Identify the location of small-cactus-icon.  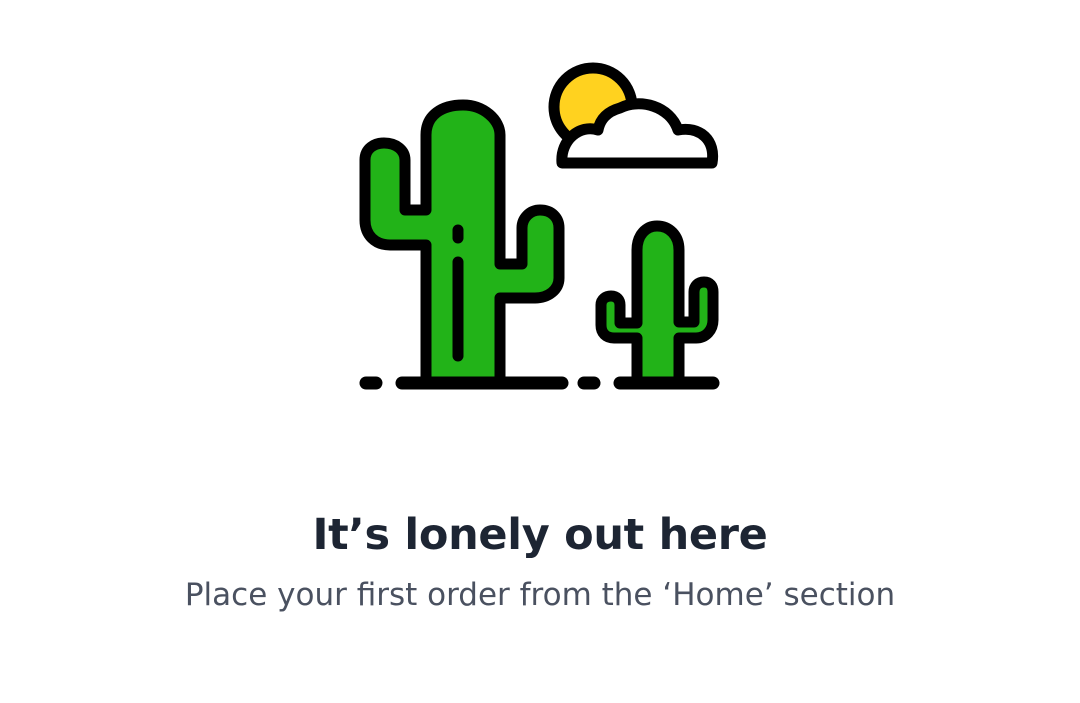
(657, 304).